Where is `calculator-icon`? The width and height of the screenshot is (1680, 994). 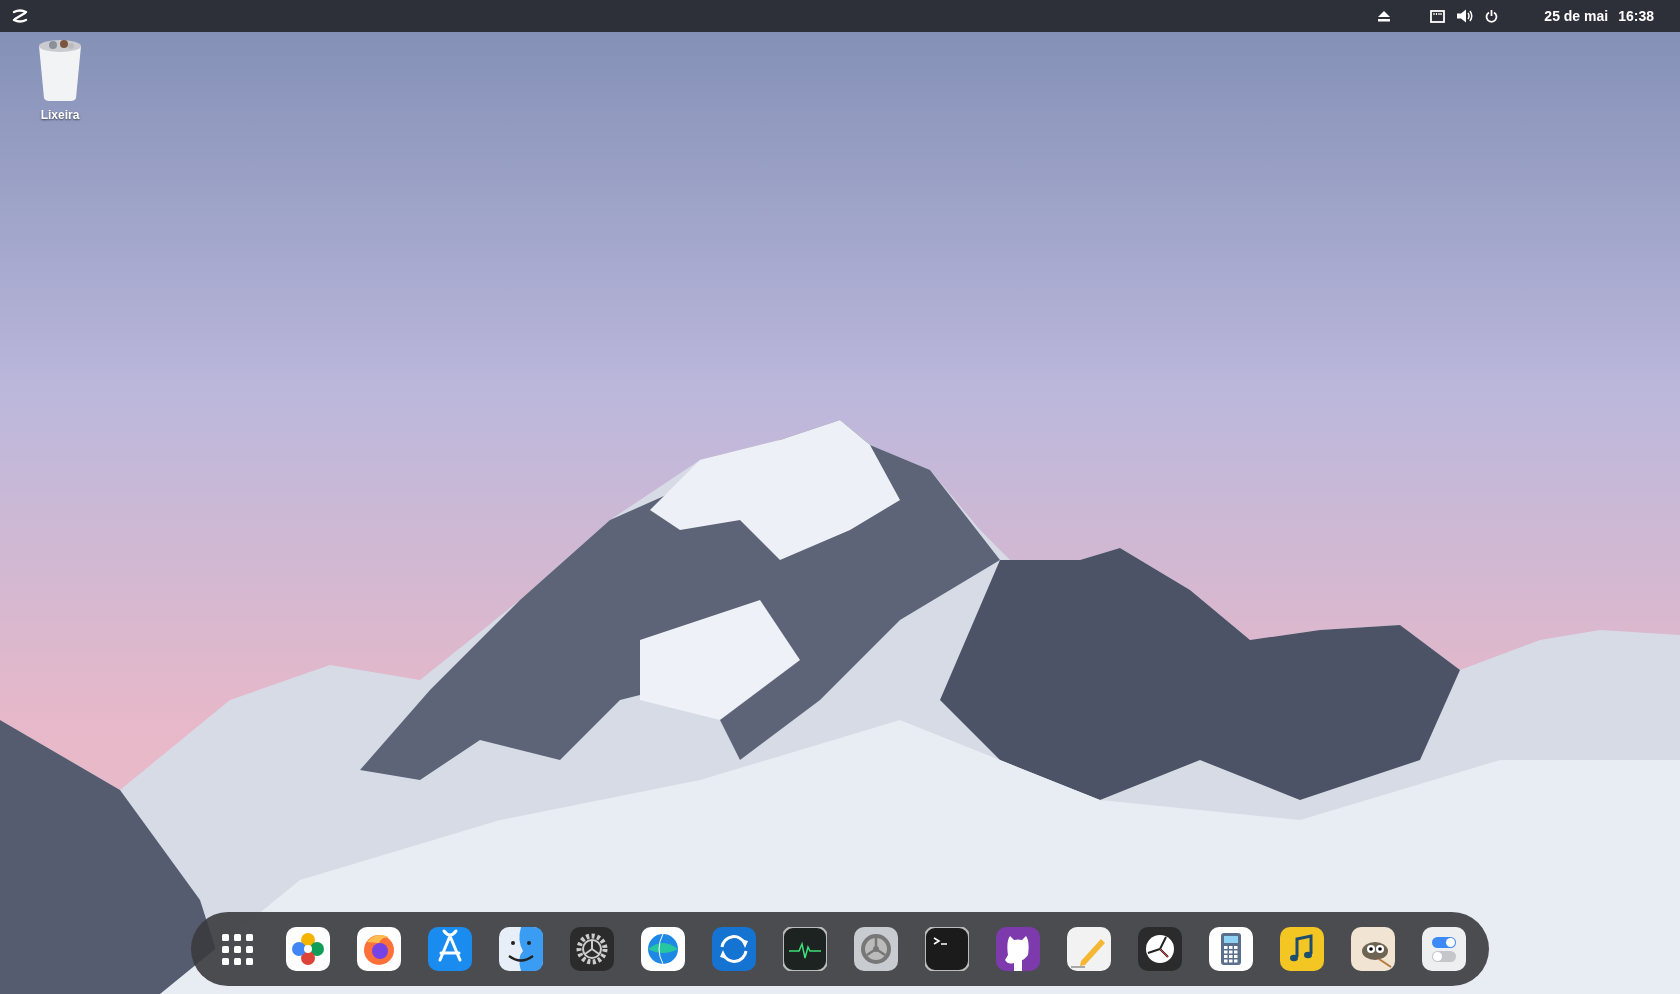 calculator-icon is located at coordinates (1230, 949).